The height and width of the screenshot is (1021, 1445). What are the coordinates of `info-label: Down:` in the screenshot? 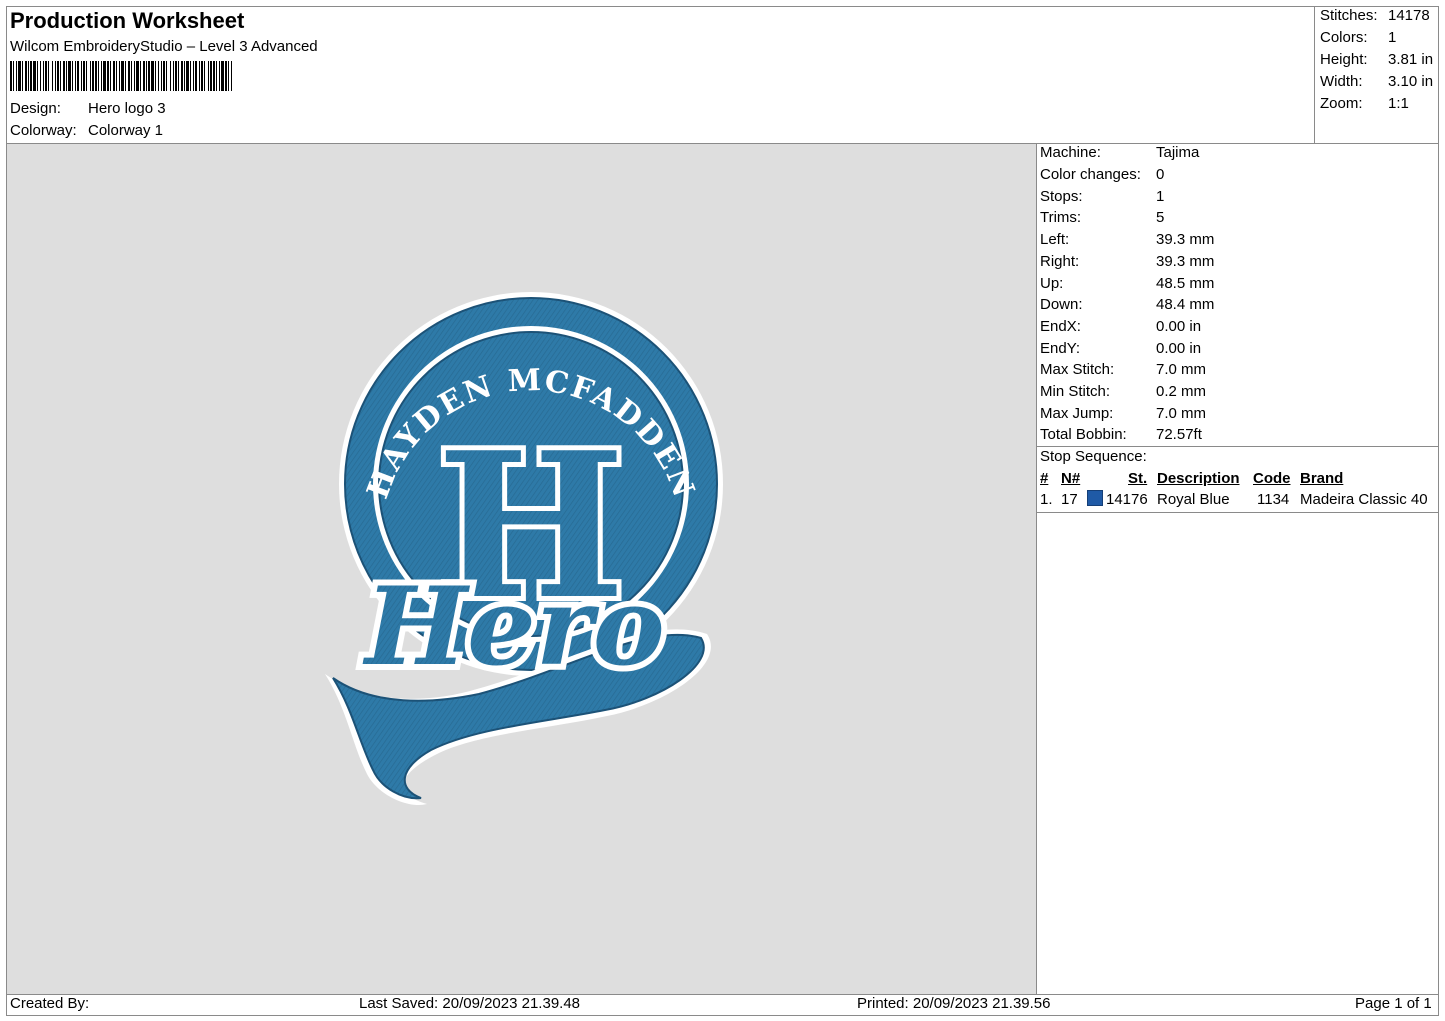 It's located at (1061, 304).